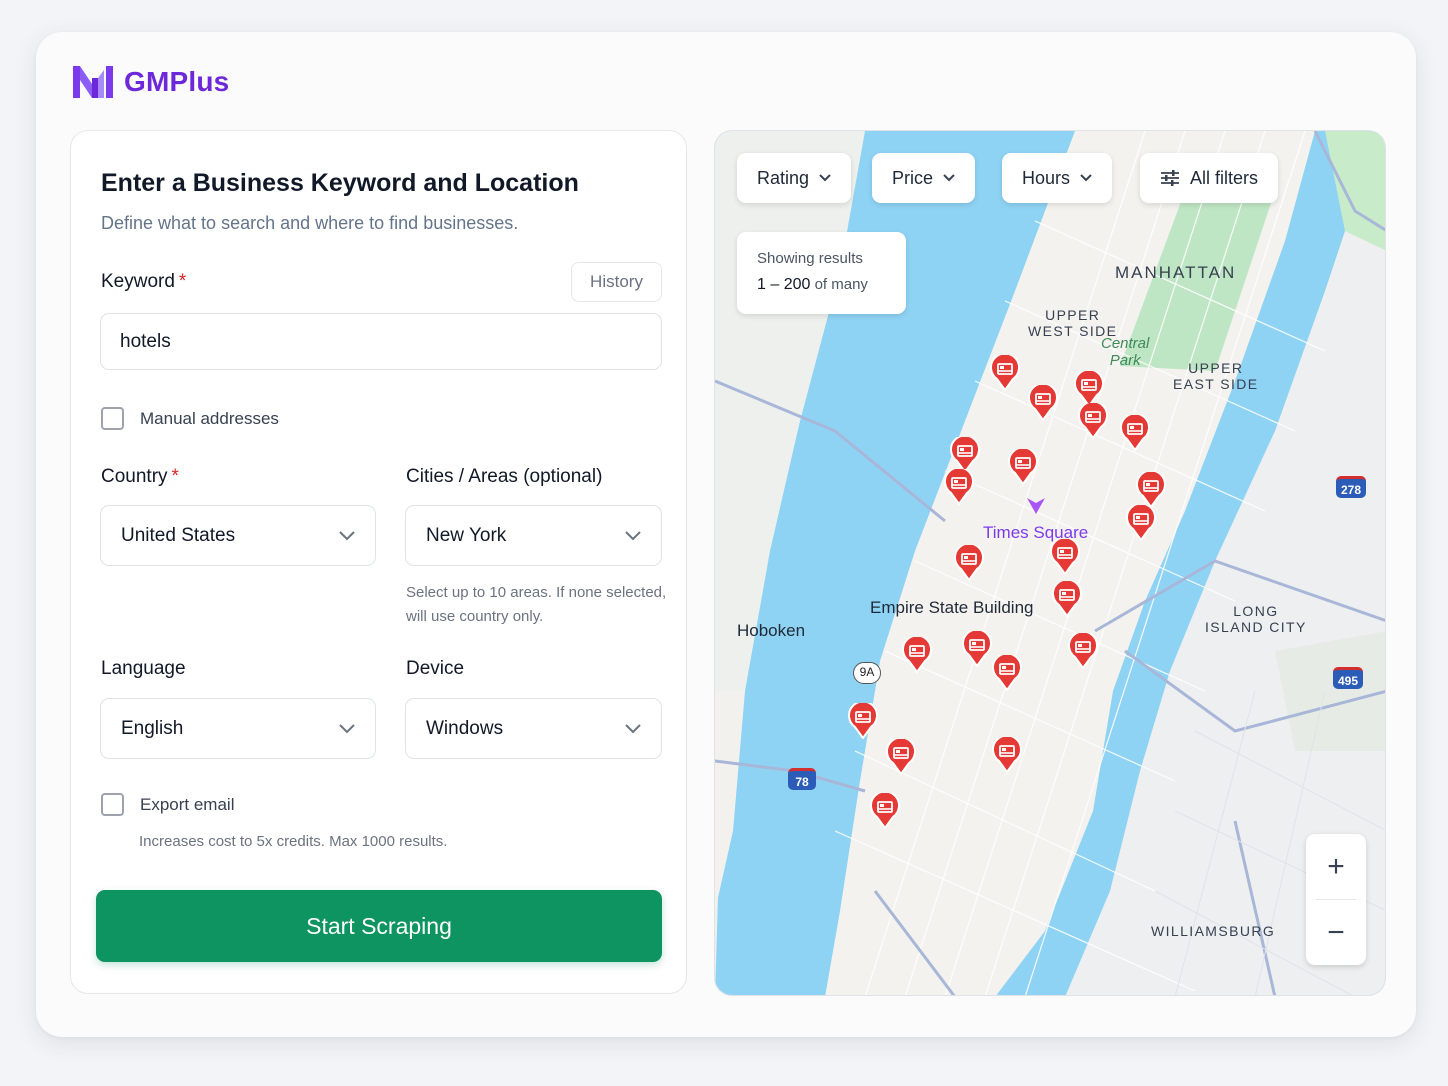 The height and width of the screenshot is (1086, 1448). I want to click on route-278-shield: 278, so click(1351, 487).